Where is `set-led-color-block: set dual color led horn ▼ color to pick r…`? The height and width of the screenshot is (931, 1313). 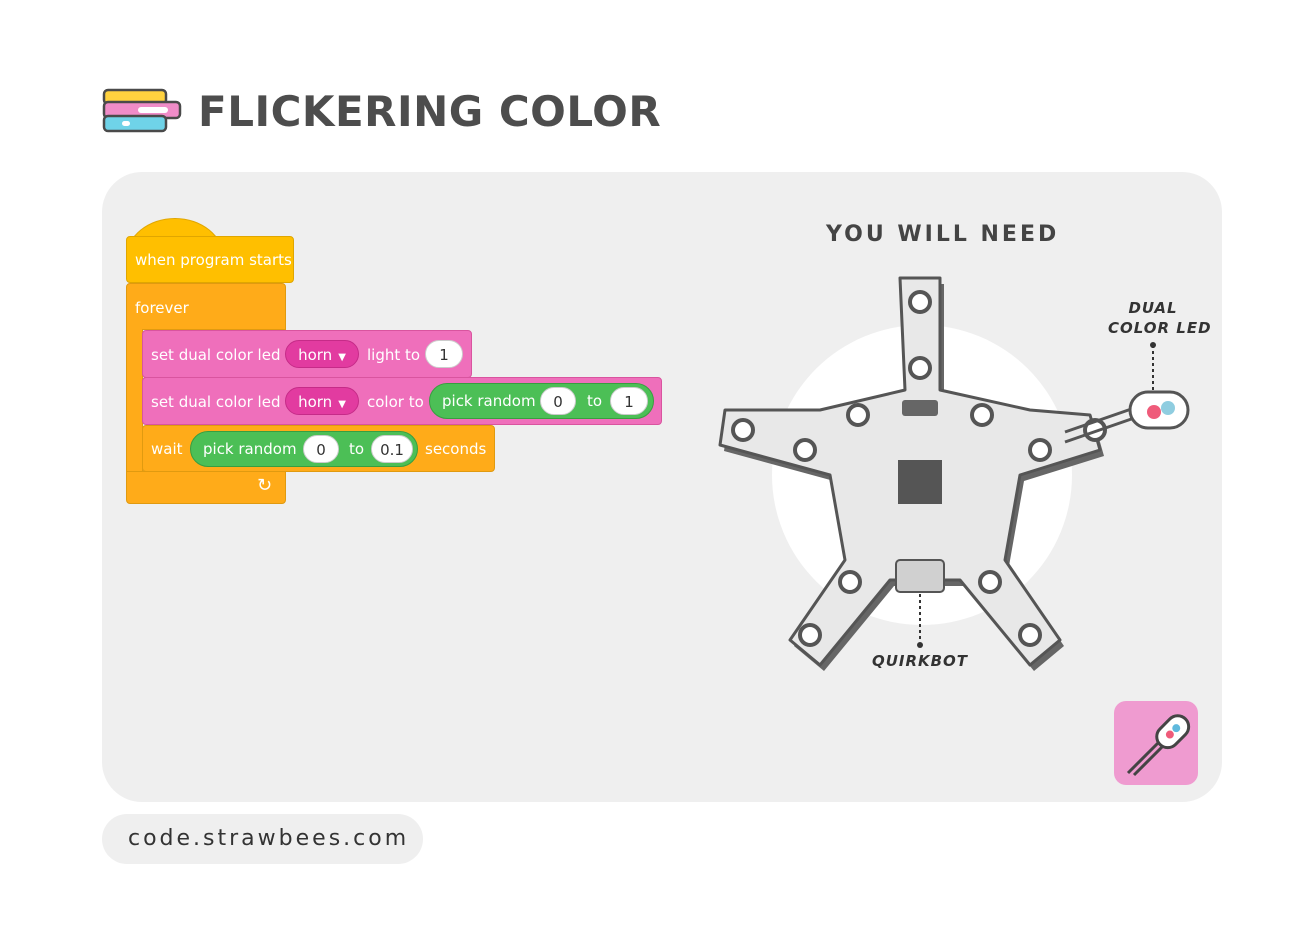
set-led-color-block: set dual color led horn ▼ color to pick r… is located at coordinates (402, 401).